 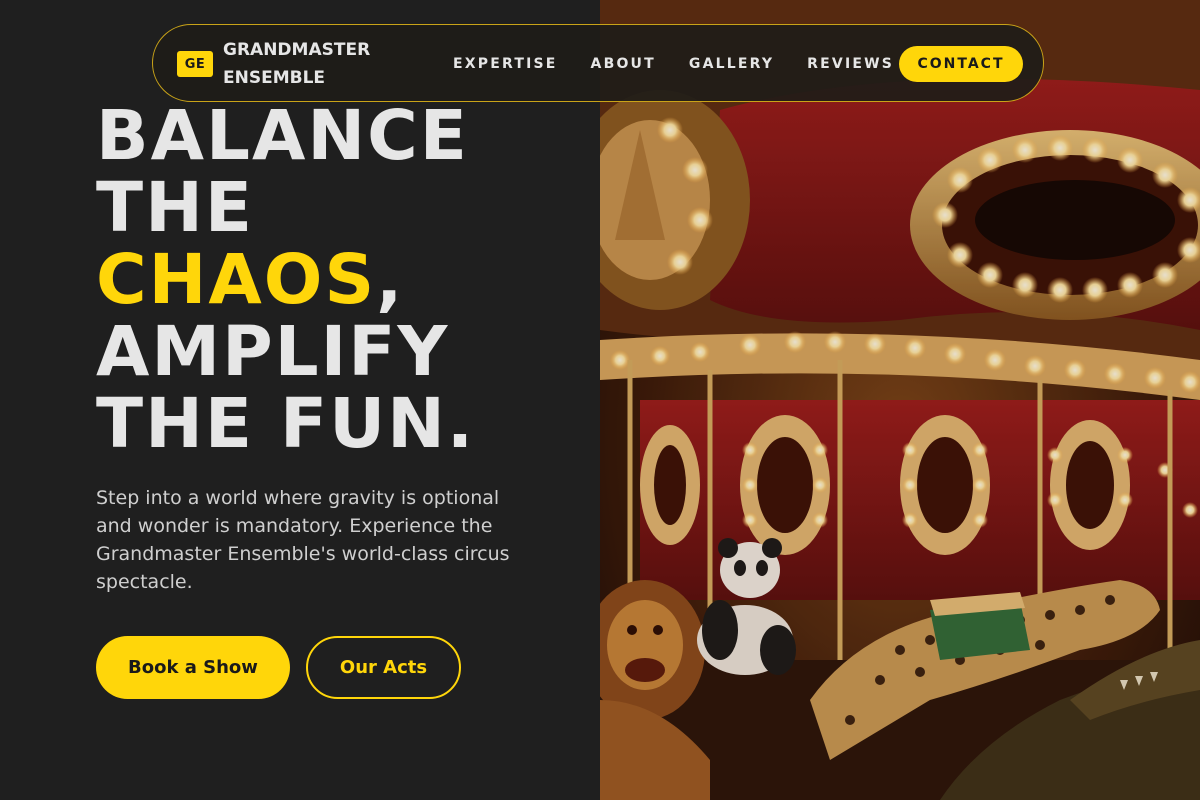 What do you see at coordinates (961, 64) in the screenshot?
I see `contact-button: CONTACT` at bounding box center [961, 64].